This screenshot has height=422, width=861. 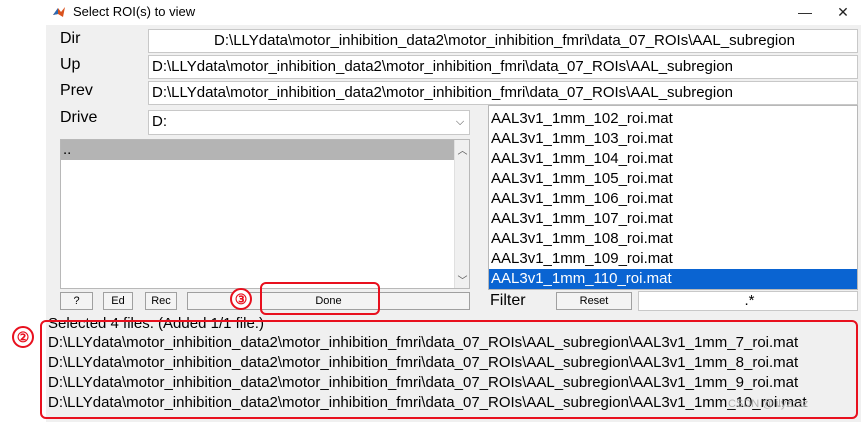 I want to click on chevron-down-icon: ⌵, so click(x=460, y=122).